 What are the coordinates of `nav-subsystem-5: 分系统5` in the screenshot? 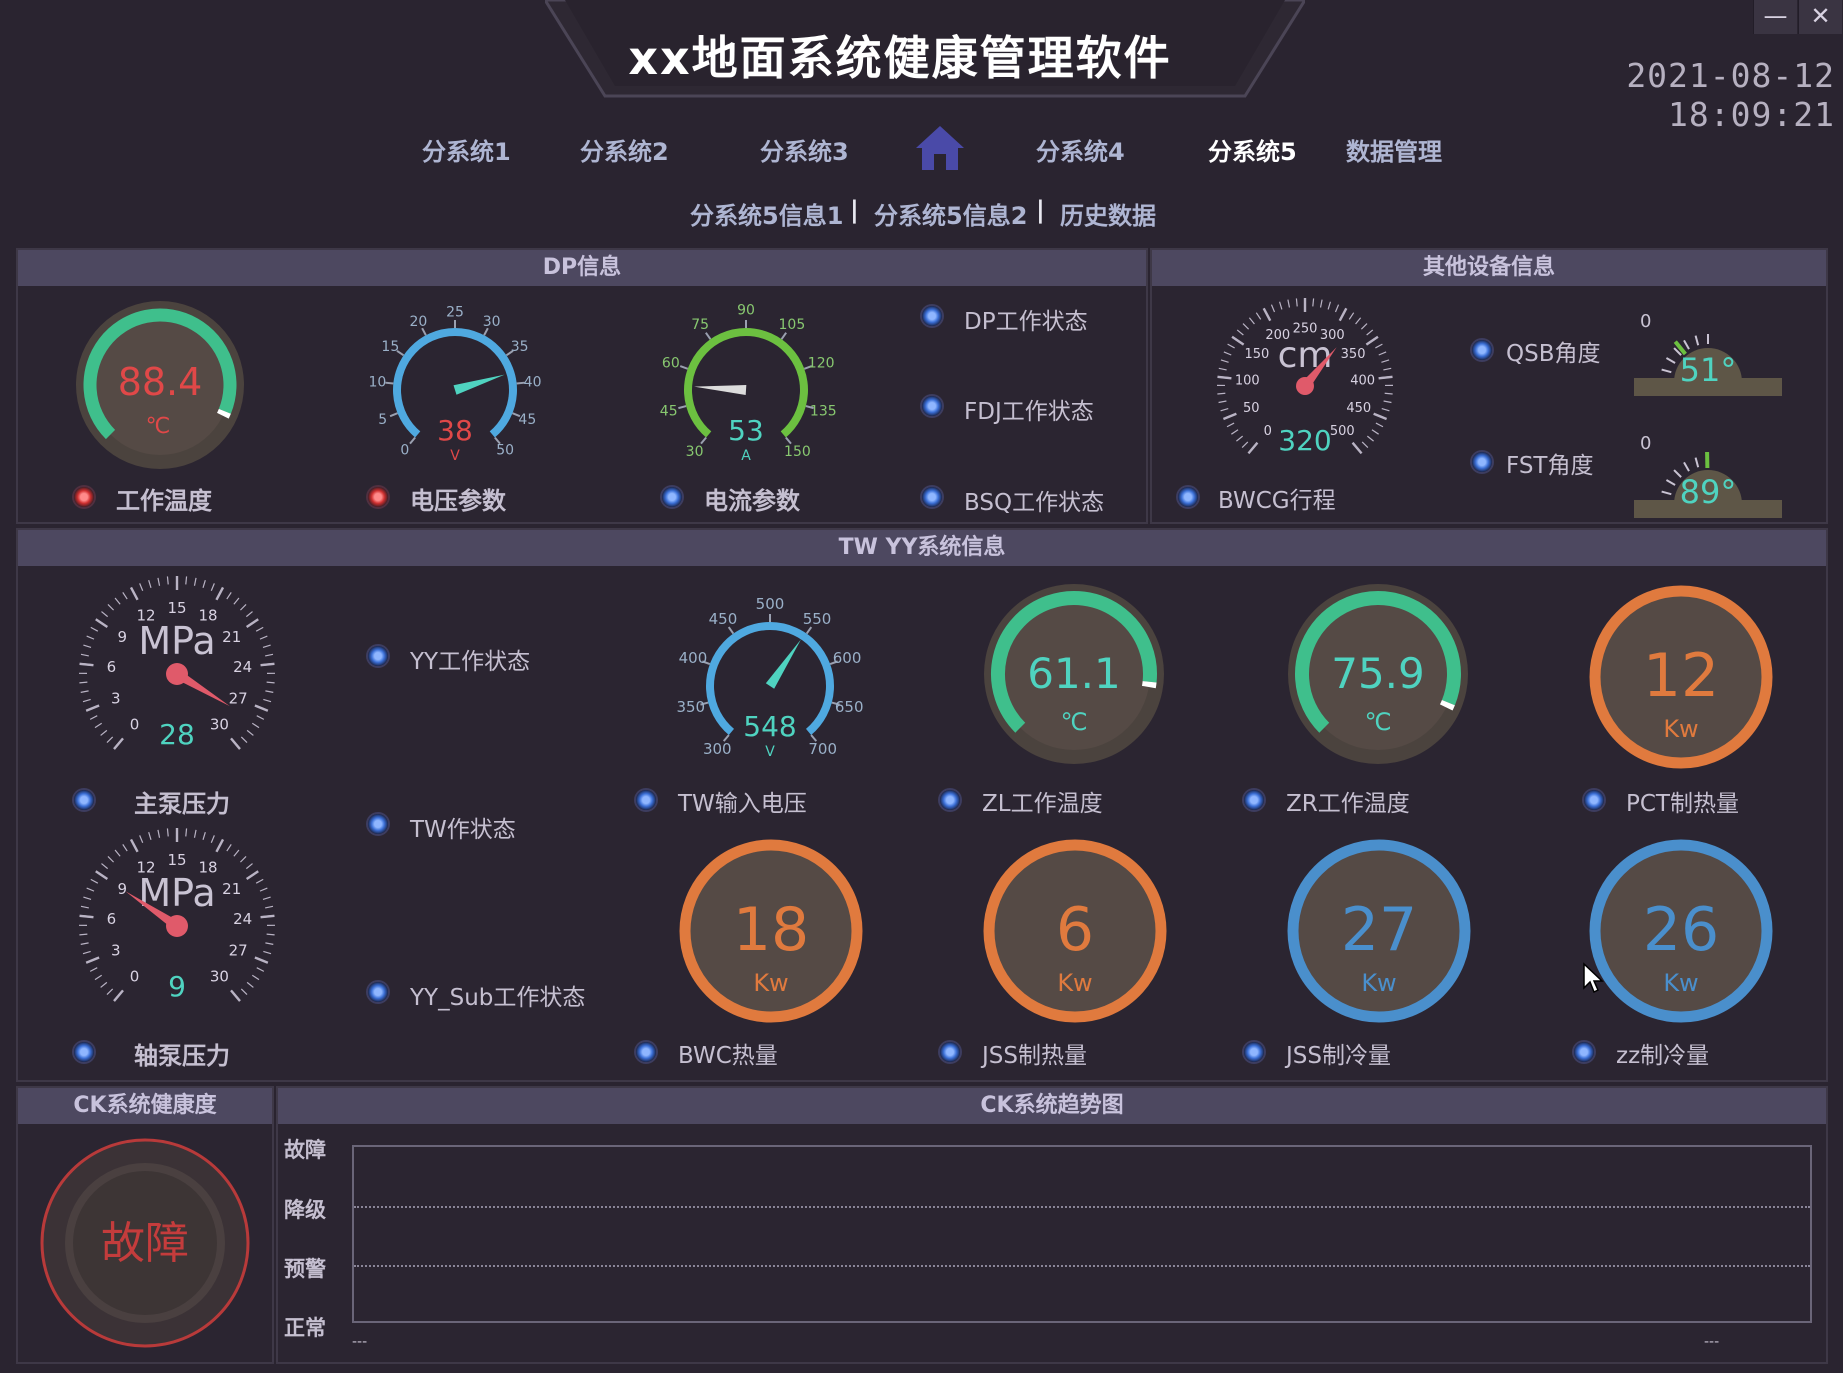 It's located at (1252, 149).